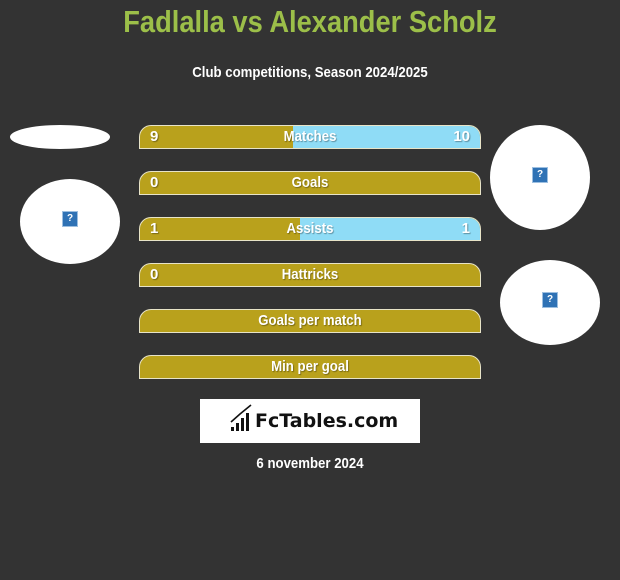  I want to click on stat-row-goals: 0 Goals, so click(310, 183).